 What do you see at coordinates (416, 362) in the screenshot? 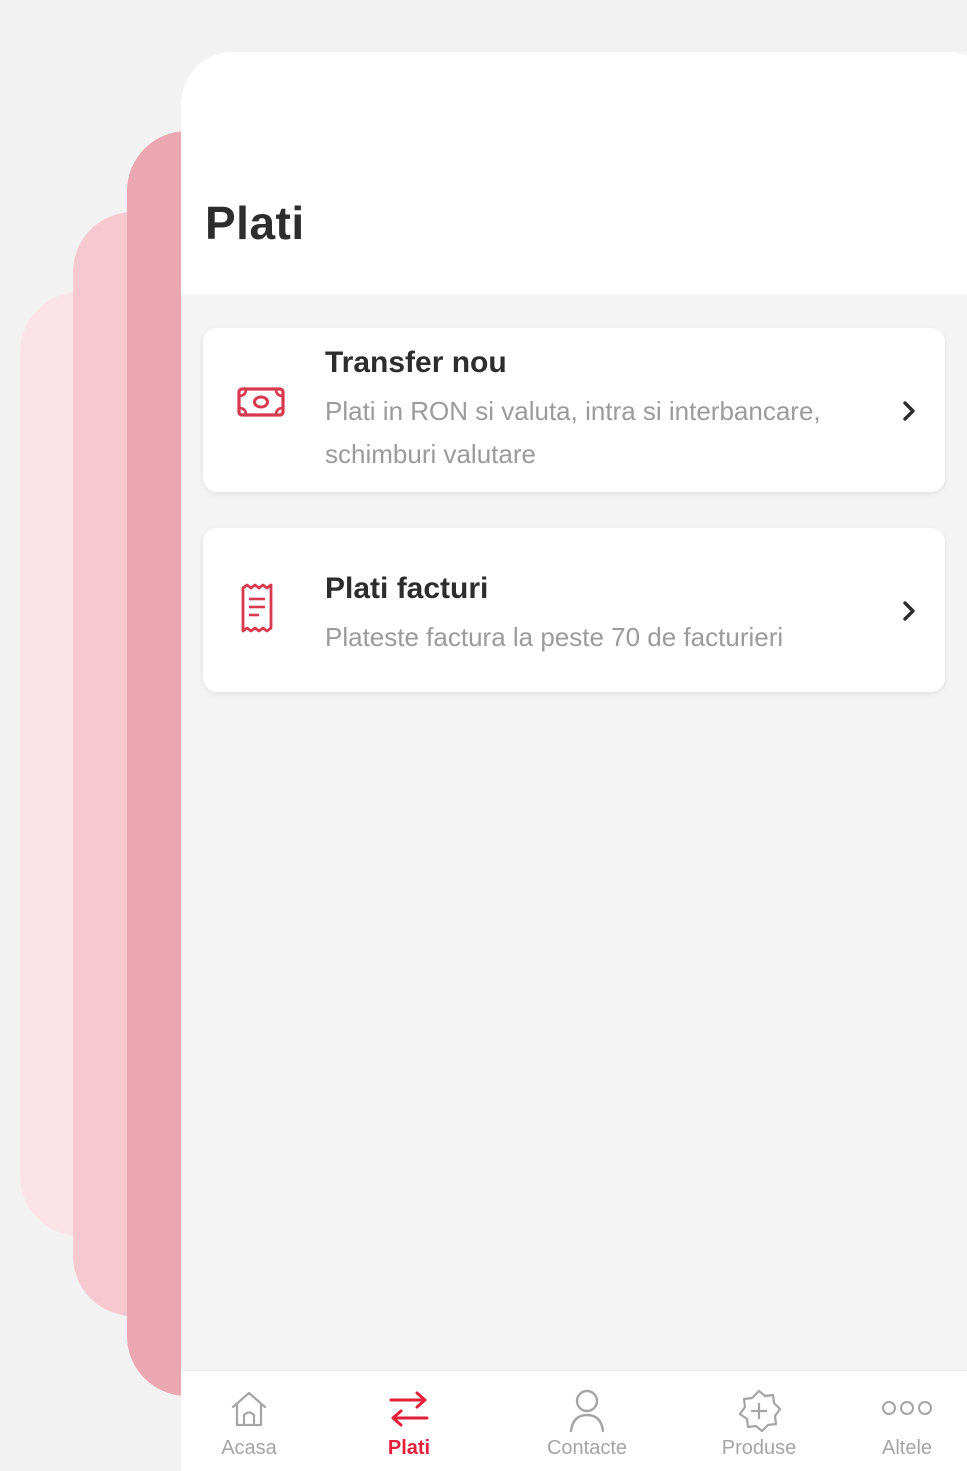
I see `card-title: Transfer nou` at bounding box center [416, 362].